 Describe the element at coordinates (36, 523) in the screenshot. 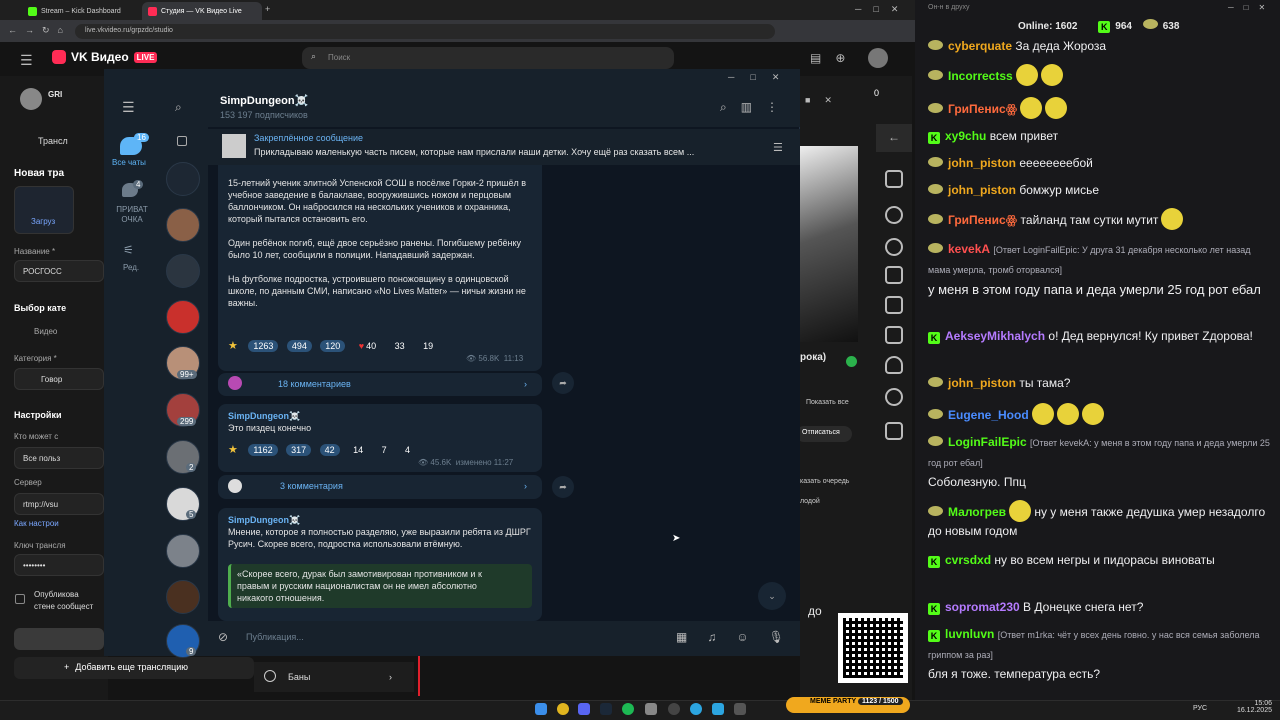

I see `how-to-link: Как настрои` at that location.